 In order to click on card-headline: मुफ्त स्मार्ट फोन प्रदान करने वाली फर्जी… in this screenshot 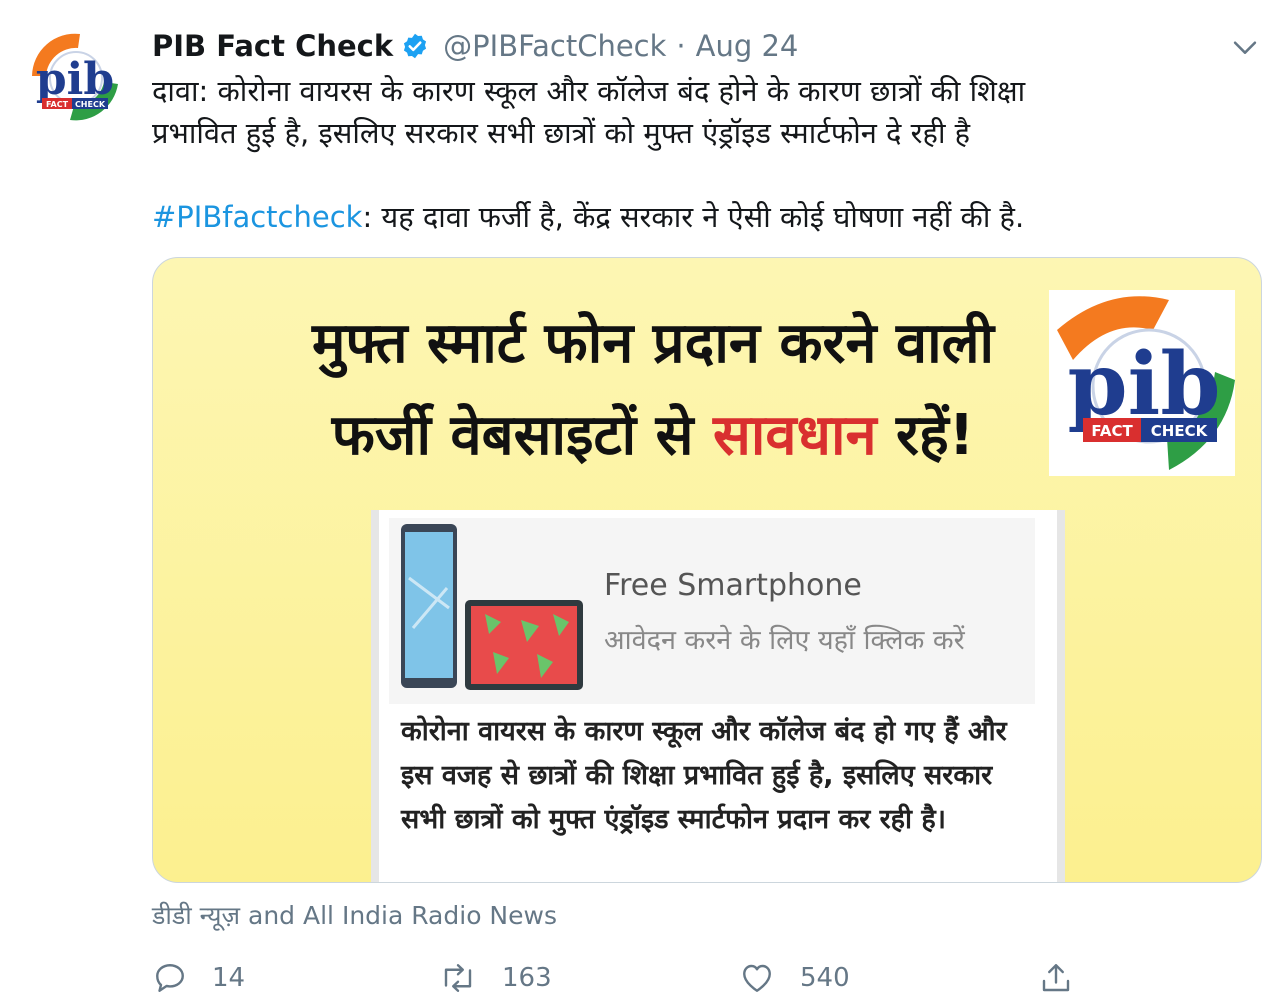, I will do `click(653, 390)`.